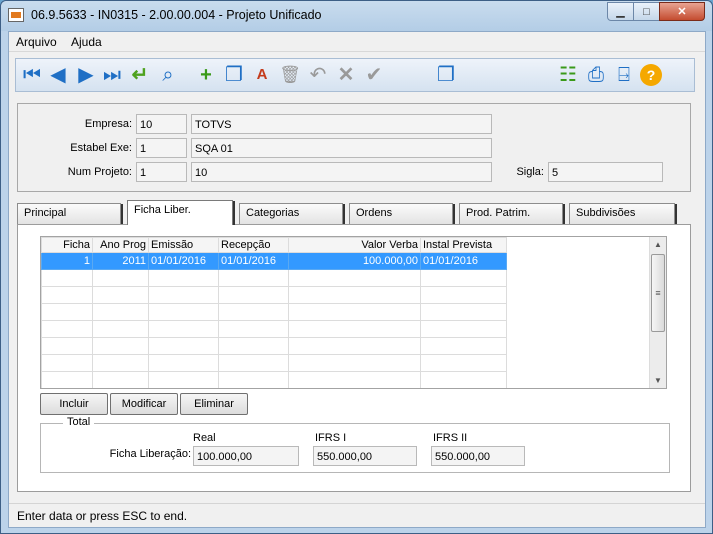 The height and width of the screenshot is (534, 713). What do you see at coordinates (682, 11) in the screenshot?
I see `close-button: ✕` at bounding box center [682, 11].